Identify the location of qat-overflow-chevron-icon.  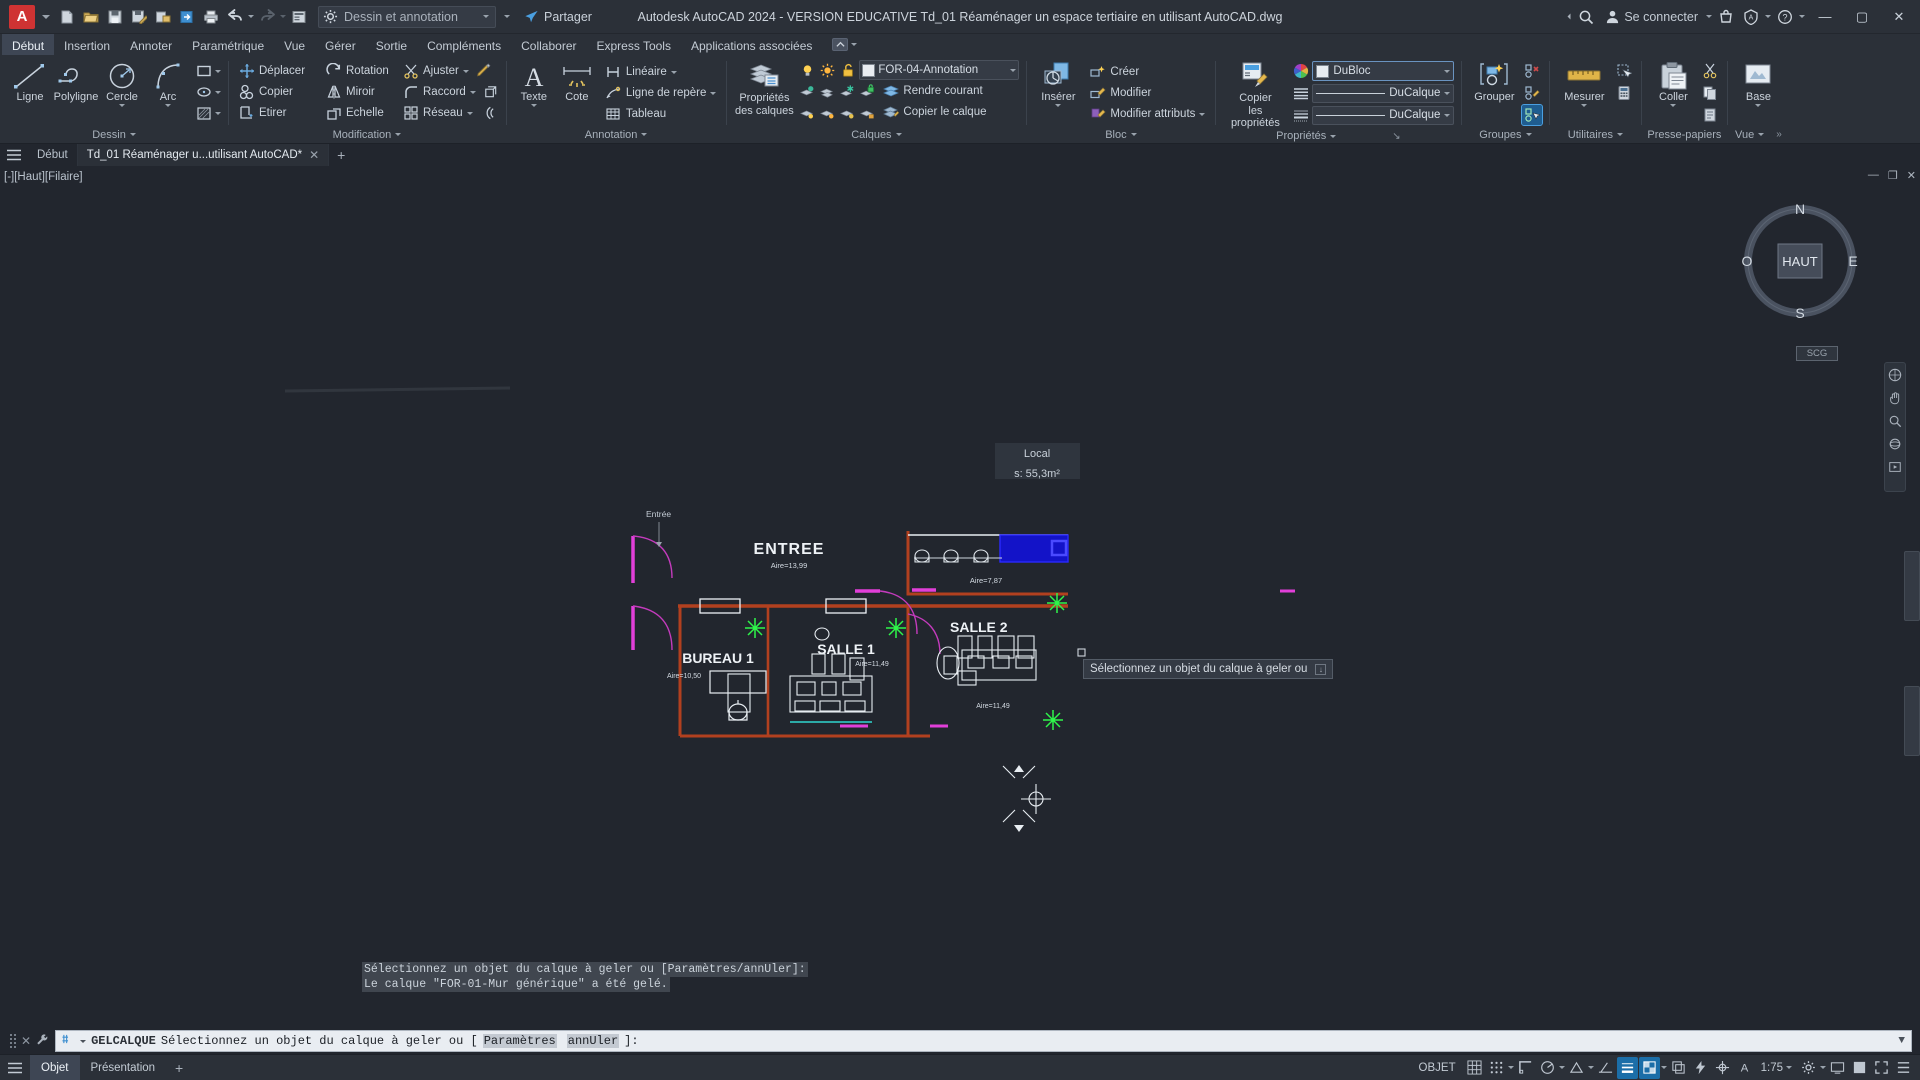
(507, 16).